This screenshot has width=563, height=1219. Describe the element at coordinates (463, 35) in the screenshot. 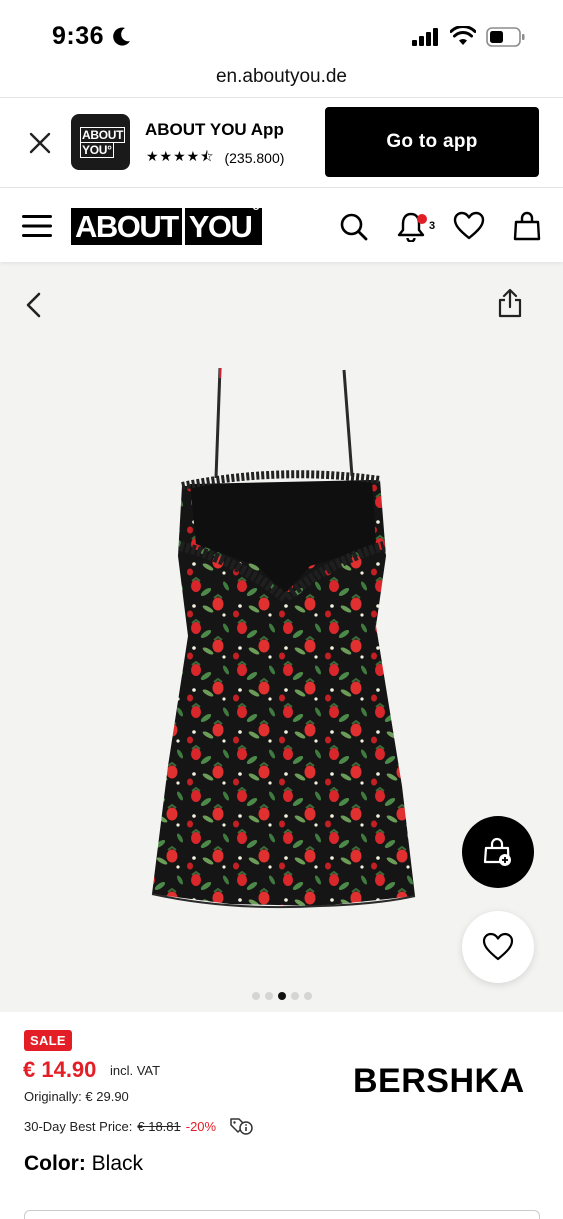

I see `wifi-icon` at that location.